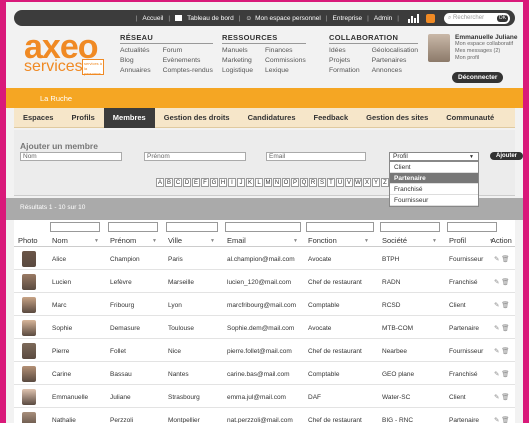 The image size is (529, 423). Describe the element at coordinates (188, 61) in the screenshot. I see `menu-link: Evènements` at that location.